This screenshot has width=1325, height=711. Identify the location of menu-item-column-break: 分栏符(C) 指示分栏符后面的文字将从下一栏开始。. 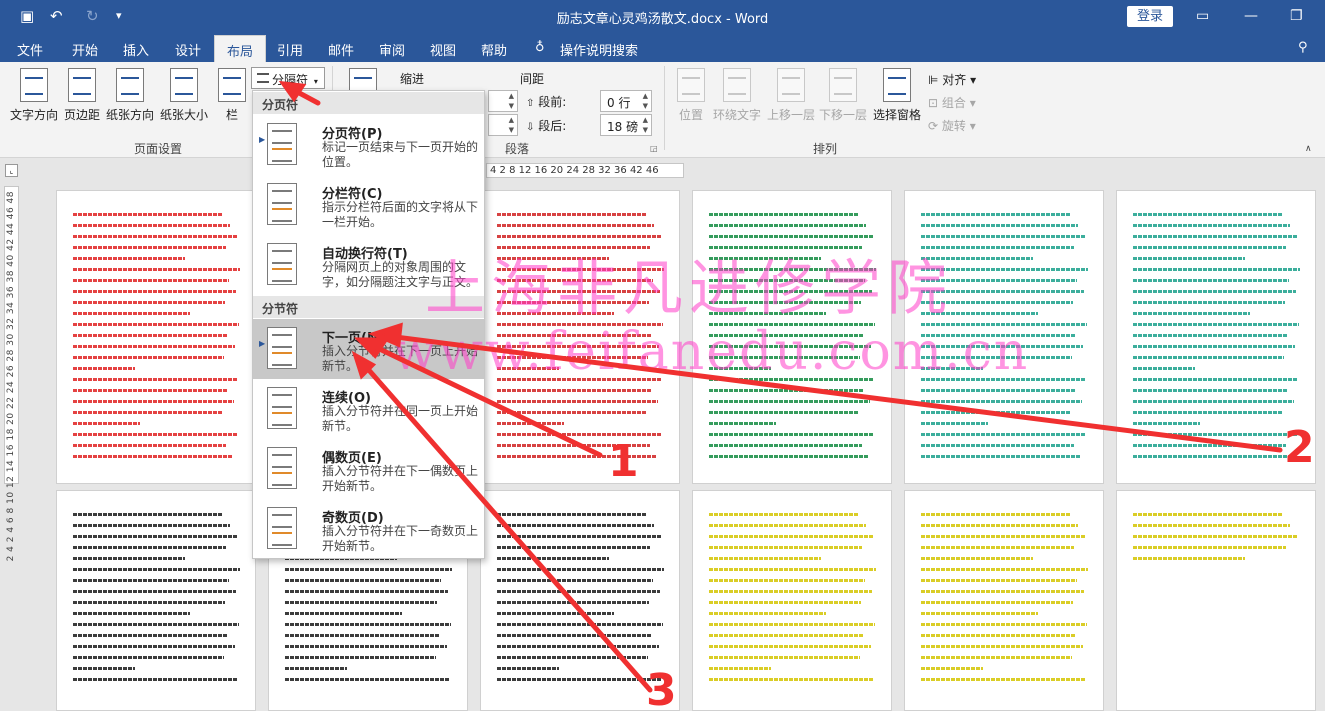
(368, 205).